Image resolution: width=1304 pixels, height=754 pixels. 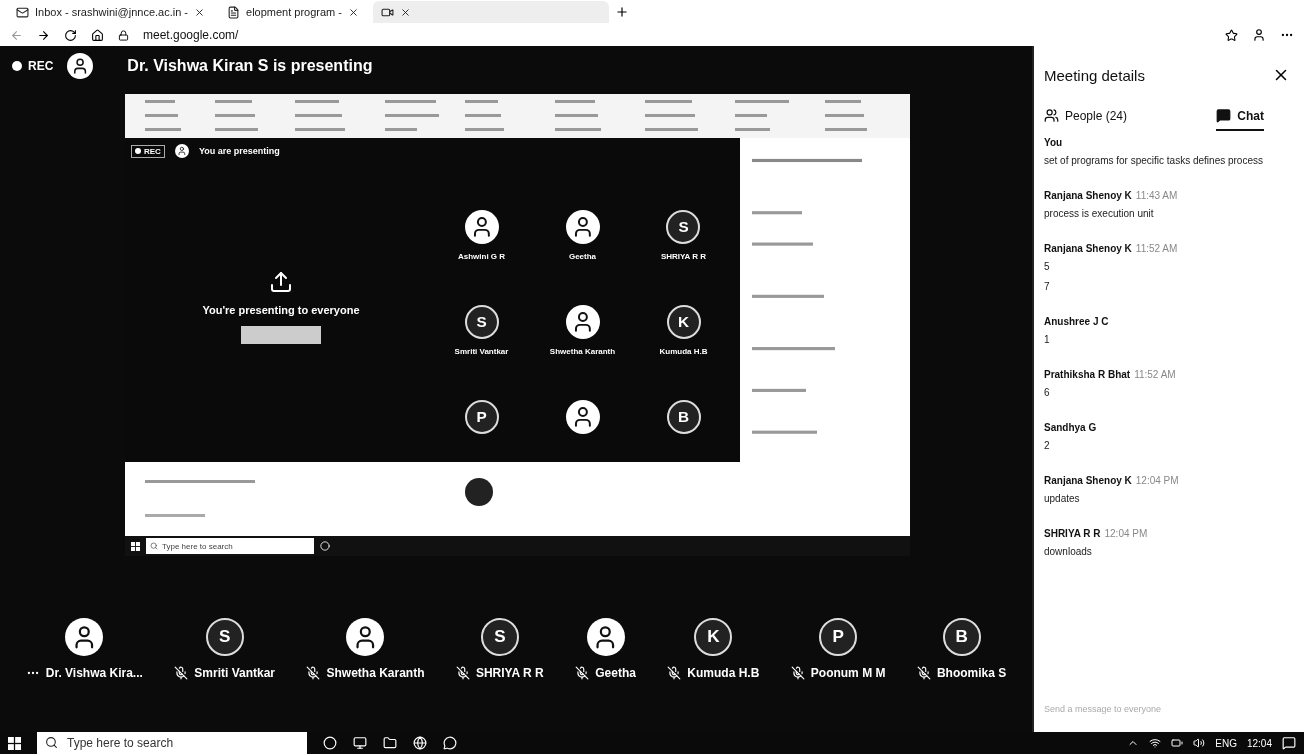 I want to click on clock: 12:04, so click(x=1259, y=743).